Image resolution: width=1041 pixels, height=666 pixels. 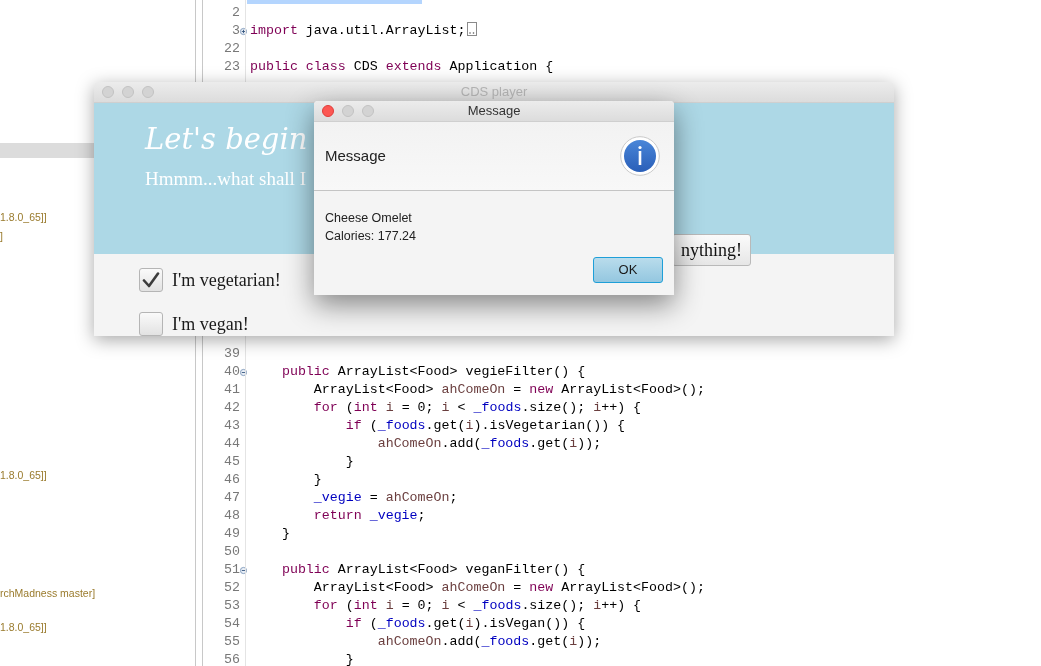 I want to click on line-number: 44, so click(x=231, y=444).